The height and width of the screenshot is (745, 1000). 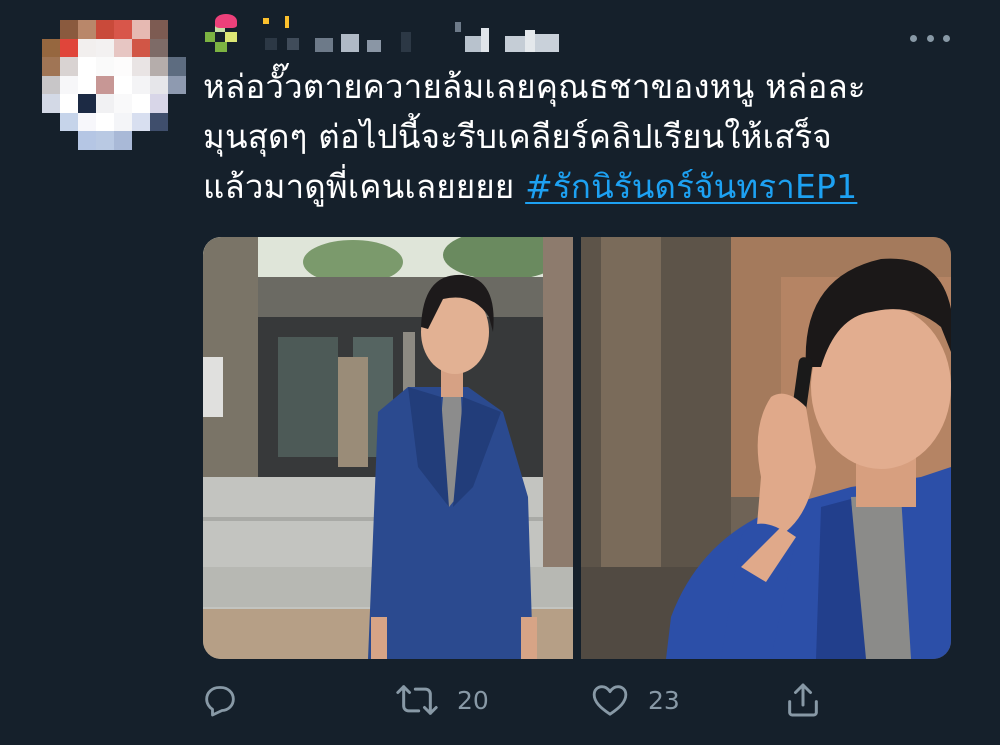 I want to click on retweet-icon, so click(x=417, y=700).